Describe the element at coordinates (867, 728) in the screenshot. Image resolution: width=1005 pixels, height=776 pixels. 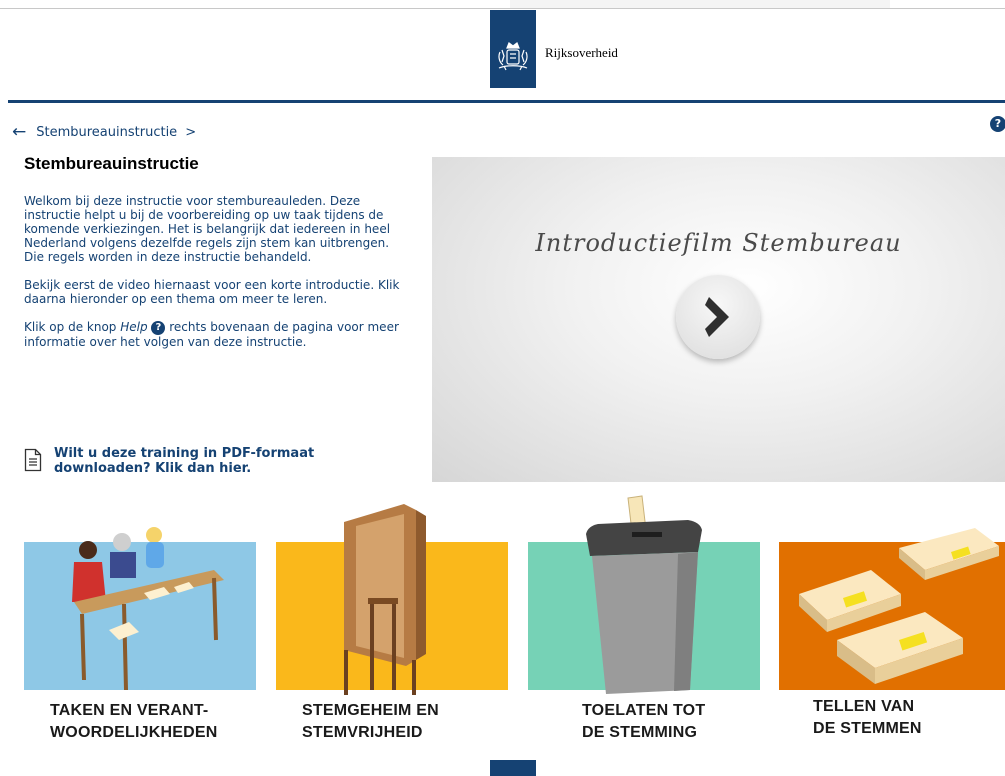
I see `theme-label-line-2: DE STEMMEN` at that location.